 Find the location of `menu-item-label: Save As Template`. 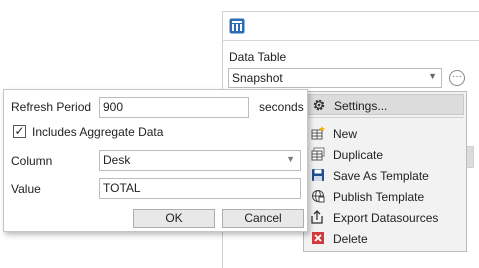

menu-item-label: Save As Template is located at coordinates (381, 176).